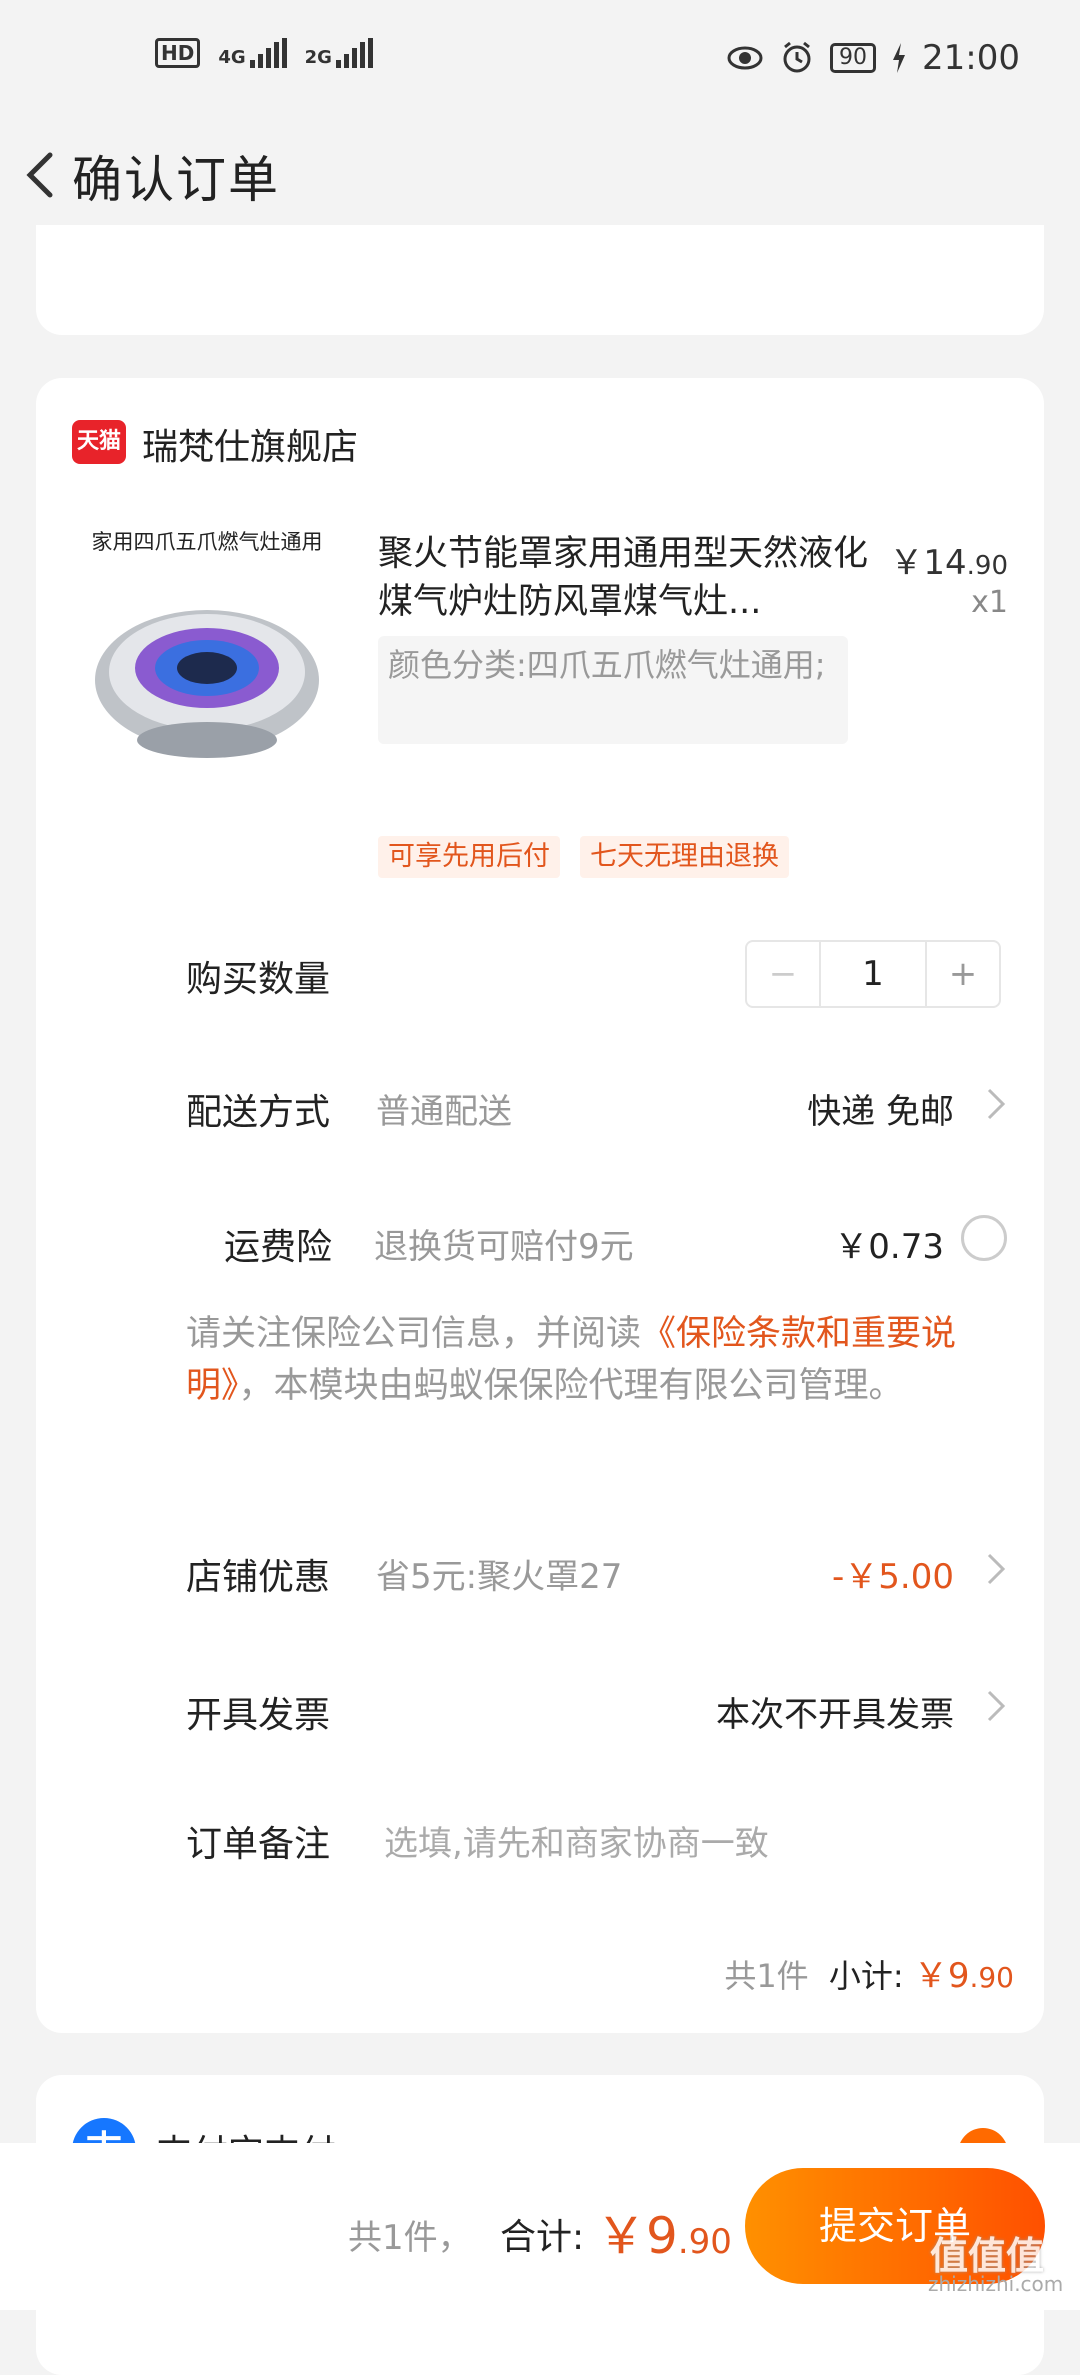  Describe the element at coordinates (987, 566) in the screenshot. I see `price-decimal: .90` at that location.